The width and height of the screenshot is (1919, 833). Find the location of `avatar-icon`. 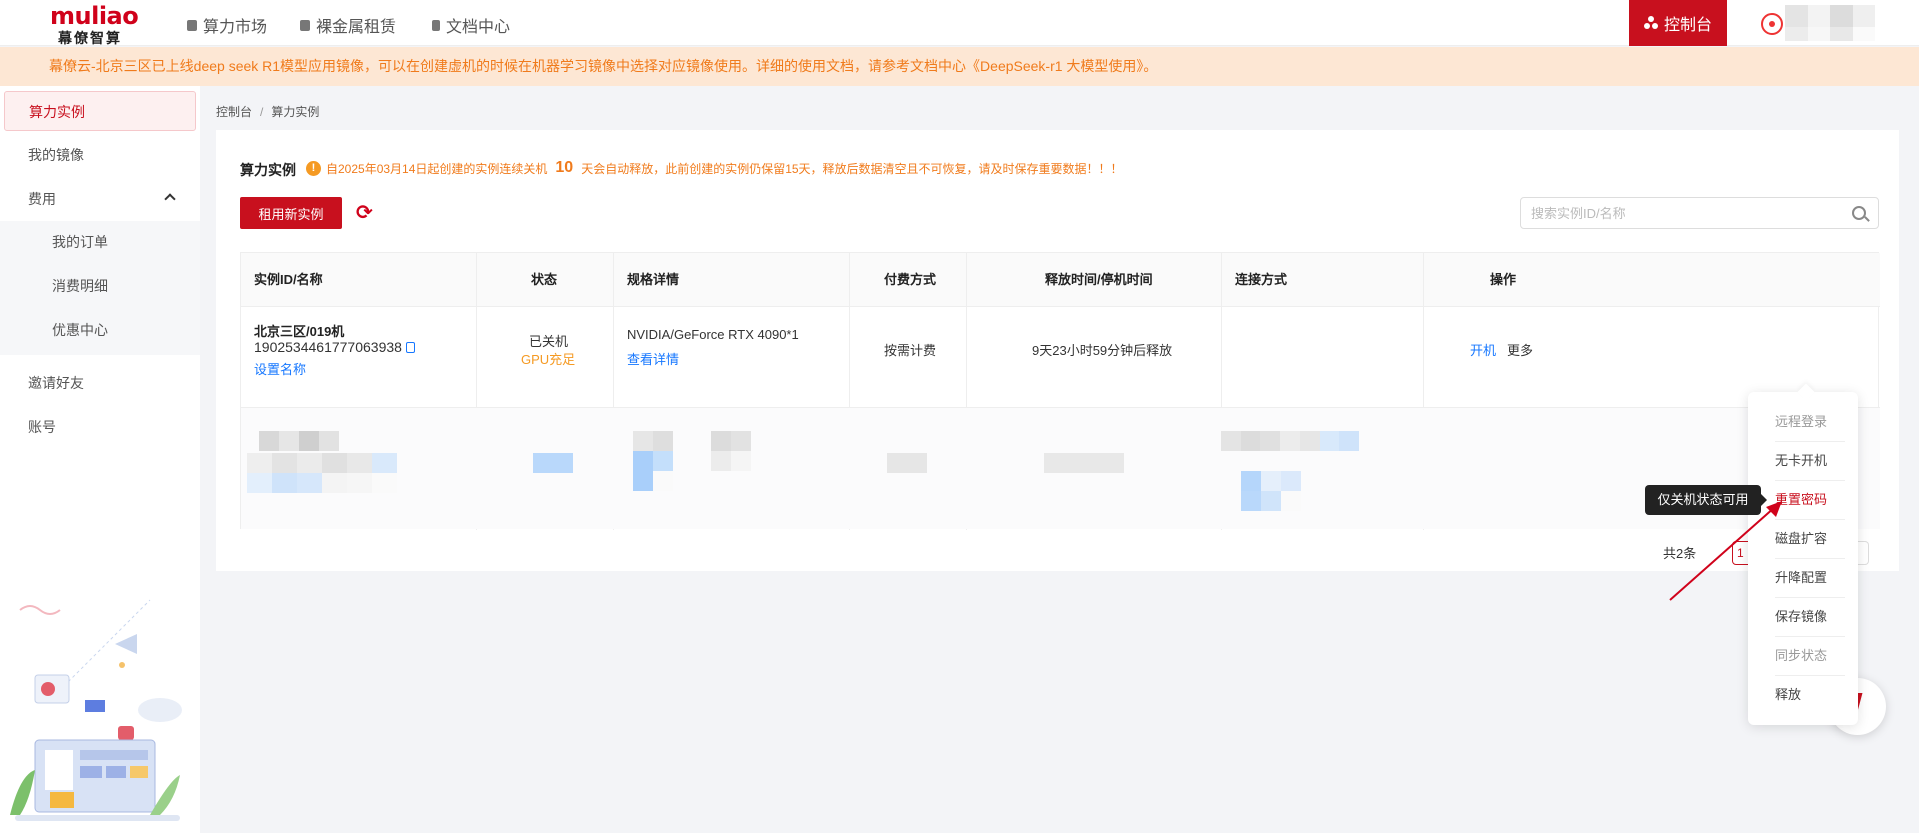

avatar-icon is located at coordinates (1772, 24).